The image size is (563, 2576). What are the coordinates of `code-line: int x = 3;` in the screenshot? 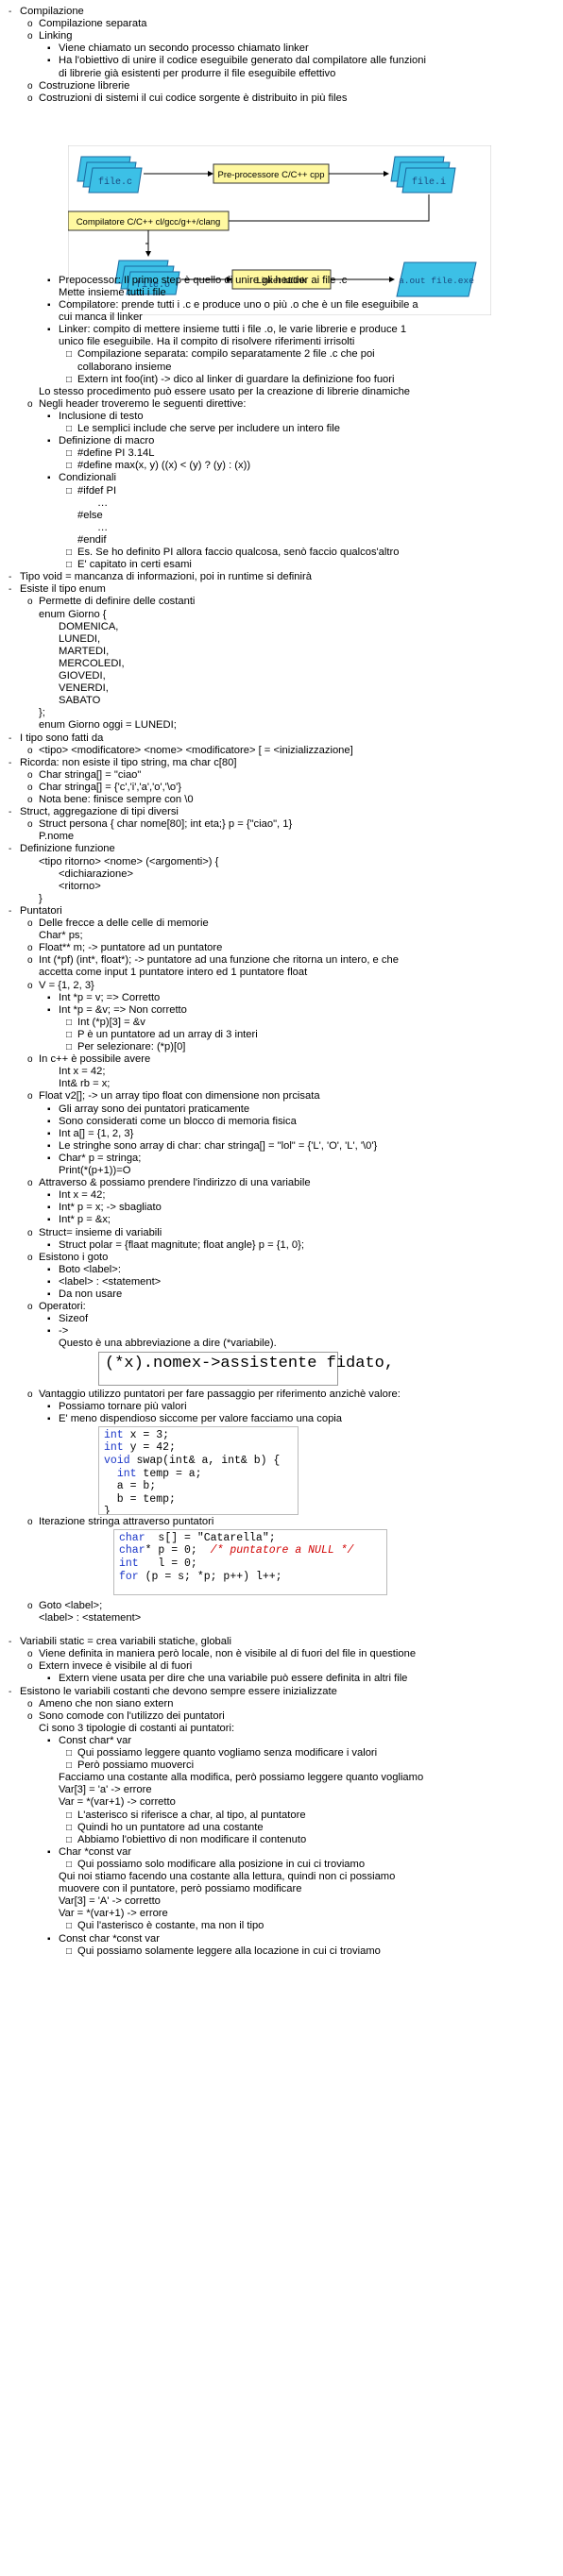 It's located at (137, 1434).